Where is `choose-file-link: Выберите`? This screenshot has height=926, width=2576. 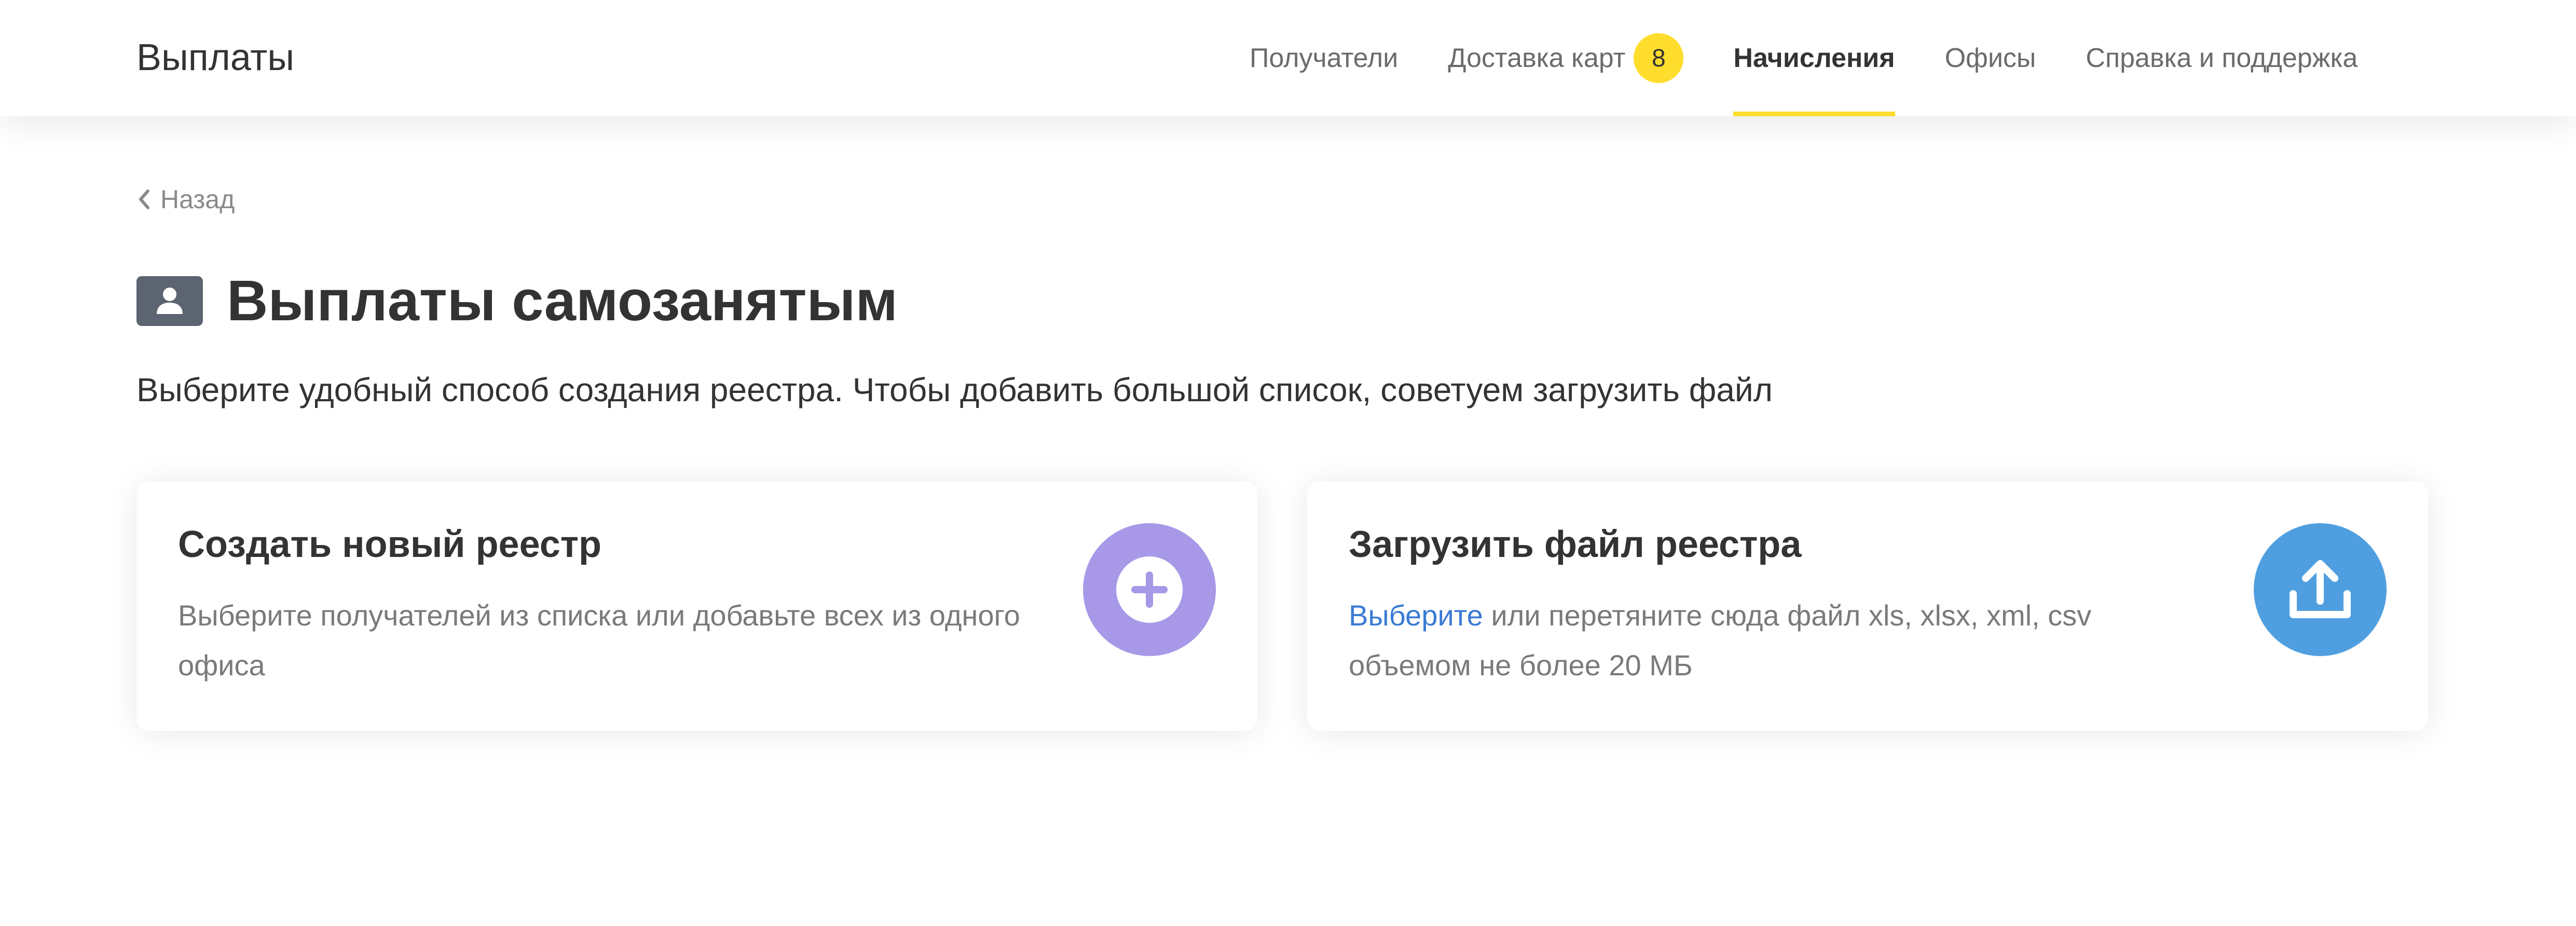 choose-file-link: Выберите is located at coordinates (1416, 615).